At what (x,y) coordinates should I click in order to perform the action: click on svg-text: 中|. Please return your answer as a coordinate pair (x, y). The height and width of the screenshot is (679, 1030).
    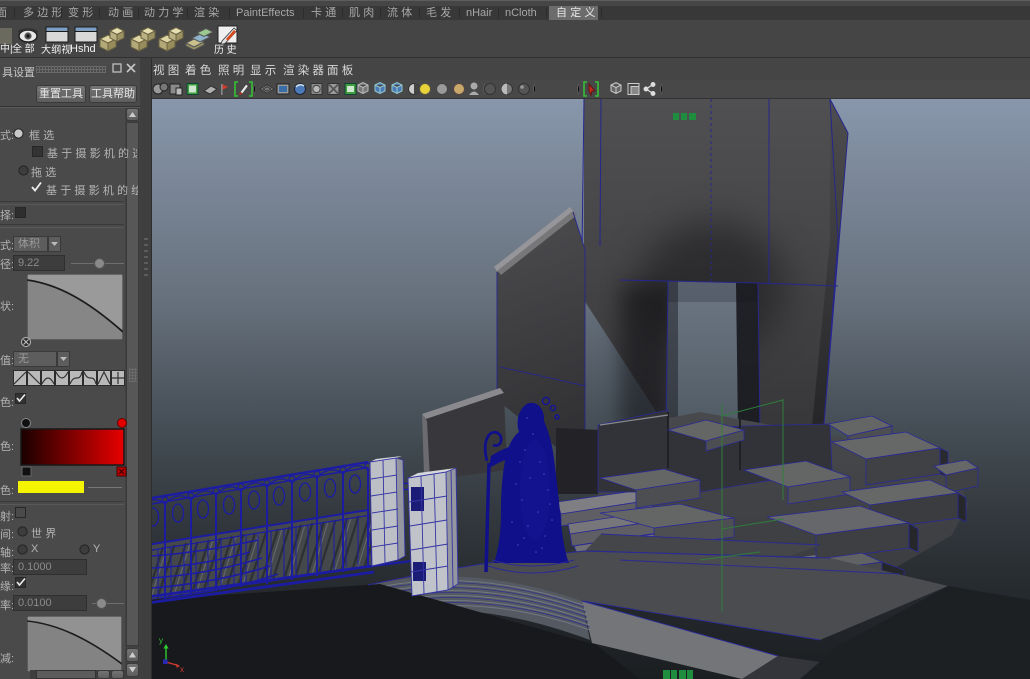
    Looking at the image, I should click on (6, 48).